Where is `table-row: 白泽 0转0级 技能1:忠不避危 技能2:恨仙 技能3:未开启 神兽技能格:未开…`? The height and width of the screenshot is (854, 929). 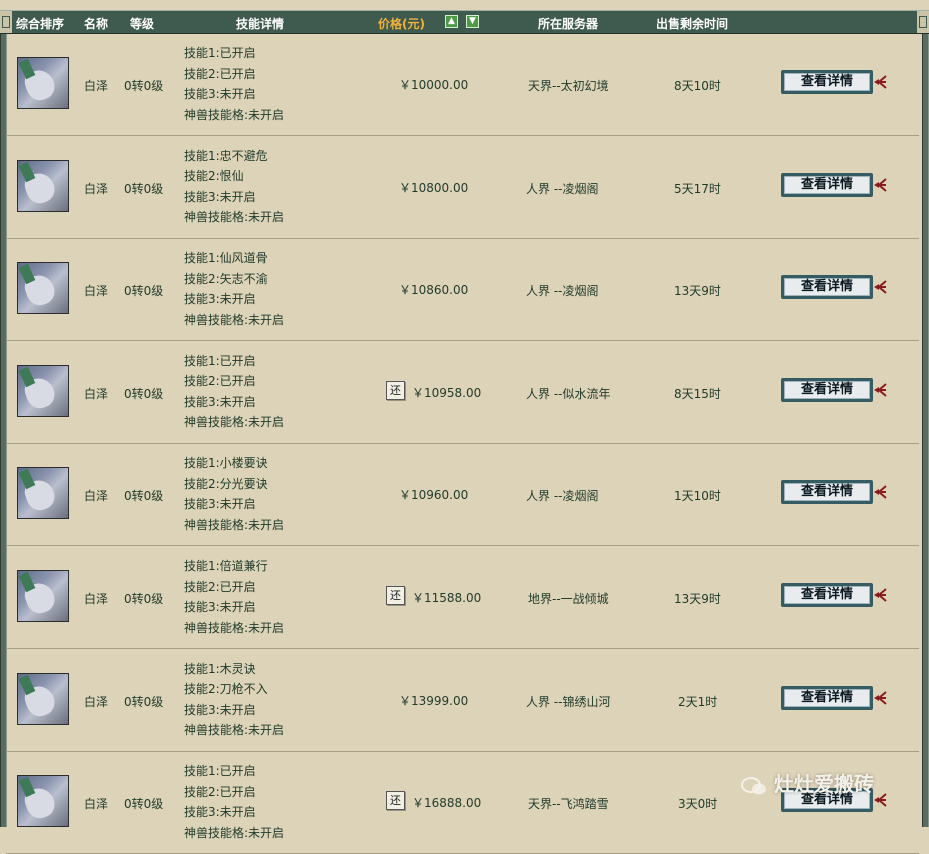
table-row: 白泽 0转0级 技能1:忠不避危 技能2:恨仙 技能3:未开启 神兽技能格:未开… is located at coordinates (462, 187).